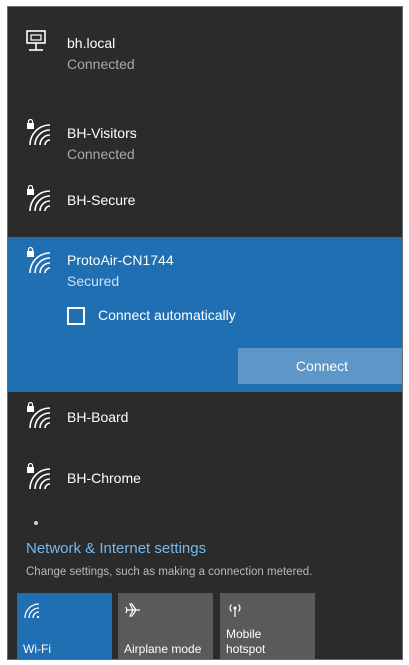  What do you see at coordinates (98, 417) in the screenshot?
I see `network-name: BH-Board` at bounding box center [98, 417].